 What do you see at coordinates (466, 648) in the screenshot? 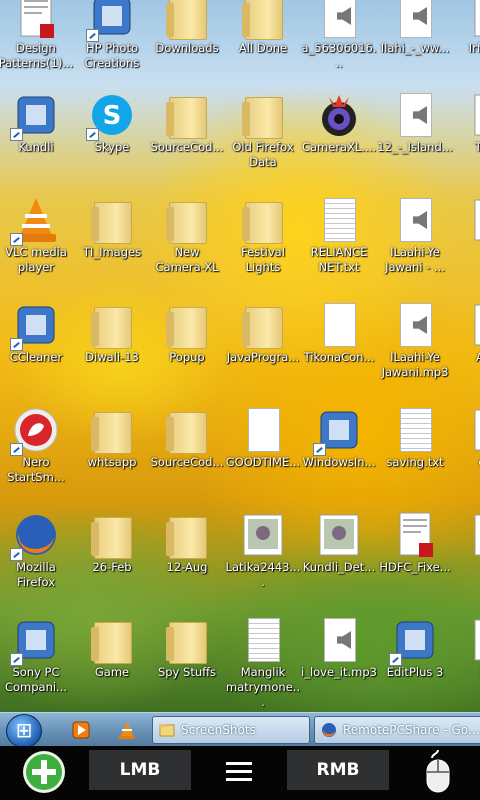
I see `desktop-icon: Boo` at bounding box center [466, 648].